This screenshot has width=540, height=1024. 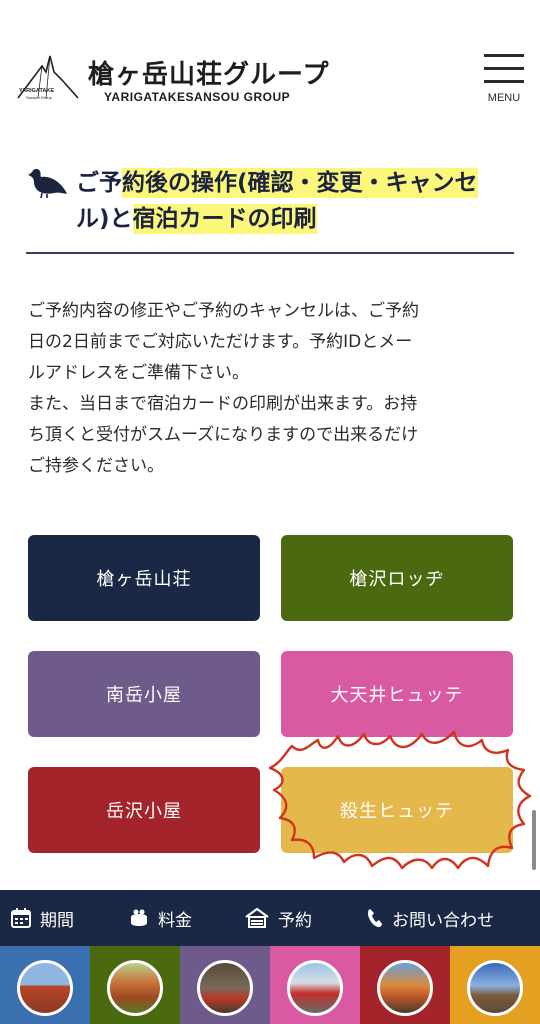 I want to click on photo-tab-yarisawa-lodge, so click(x=135, y=985).